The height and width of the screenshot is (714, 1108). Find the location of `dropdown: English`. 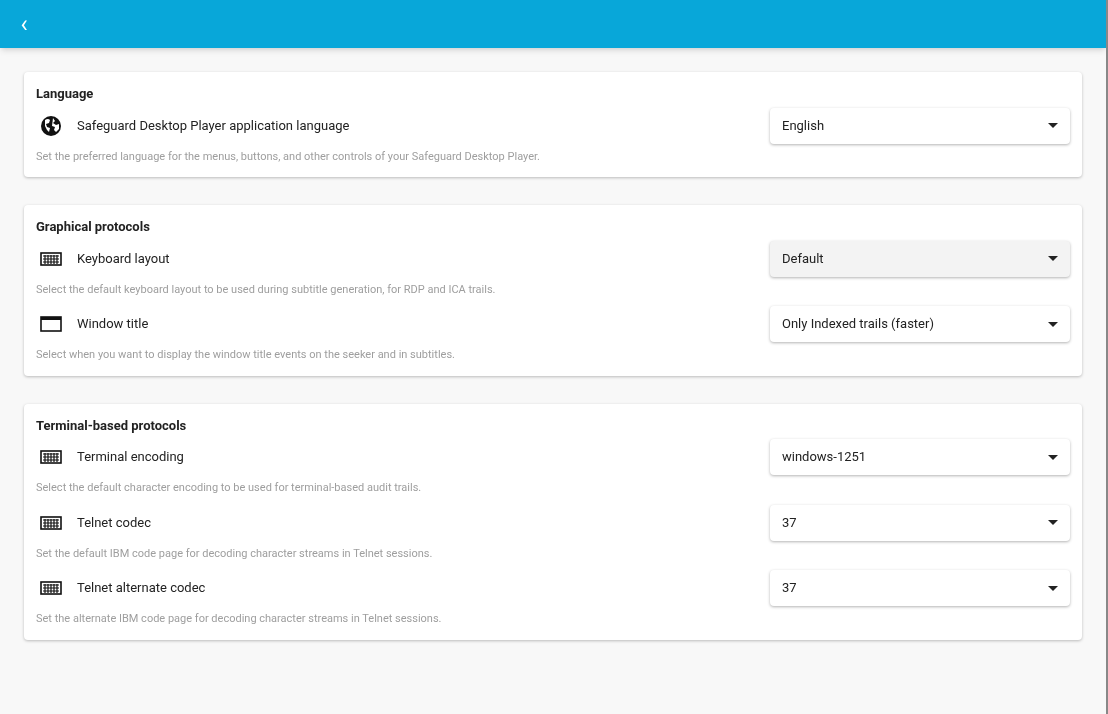

dropdown: English is located at coordinates (920, 125).